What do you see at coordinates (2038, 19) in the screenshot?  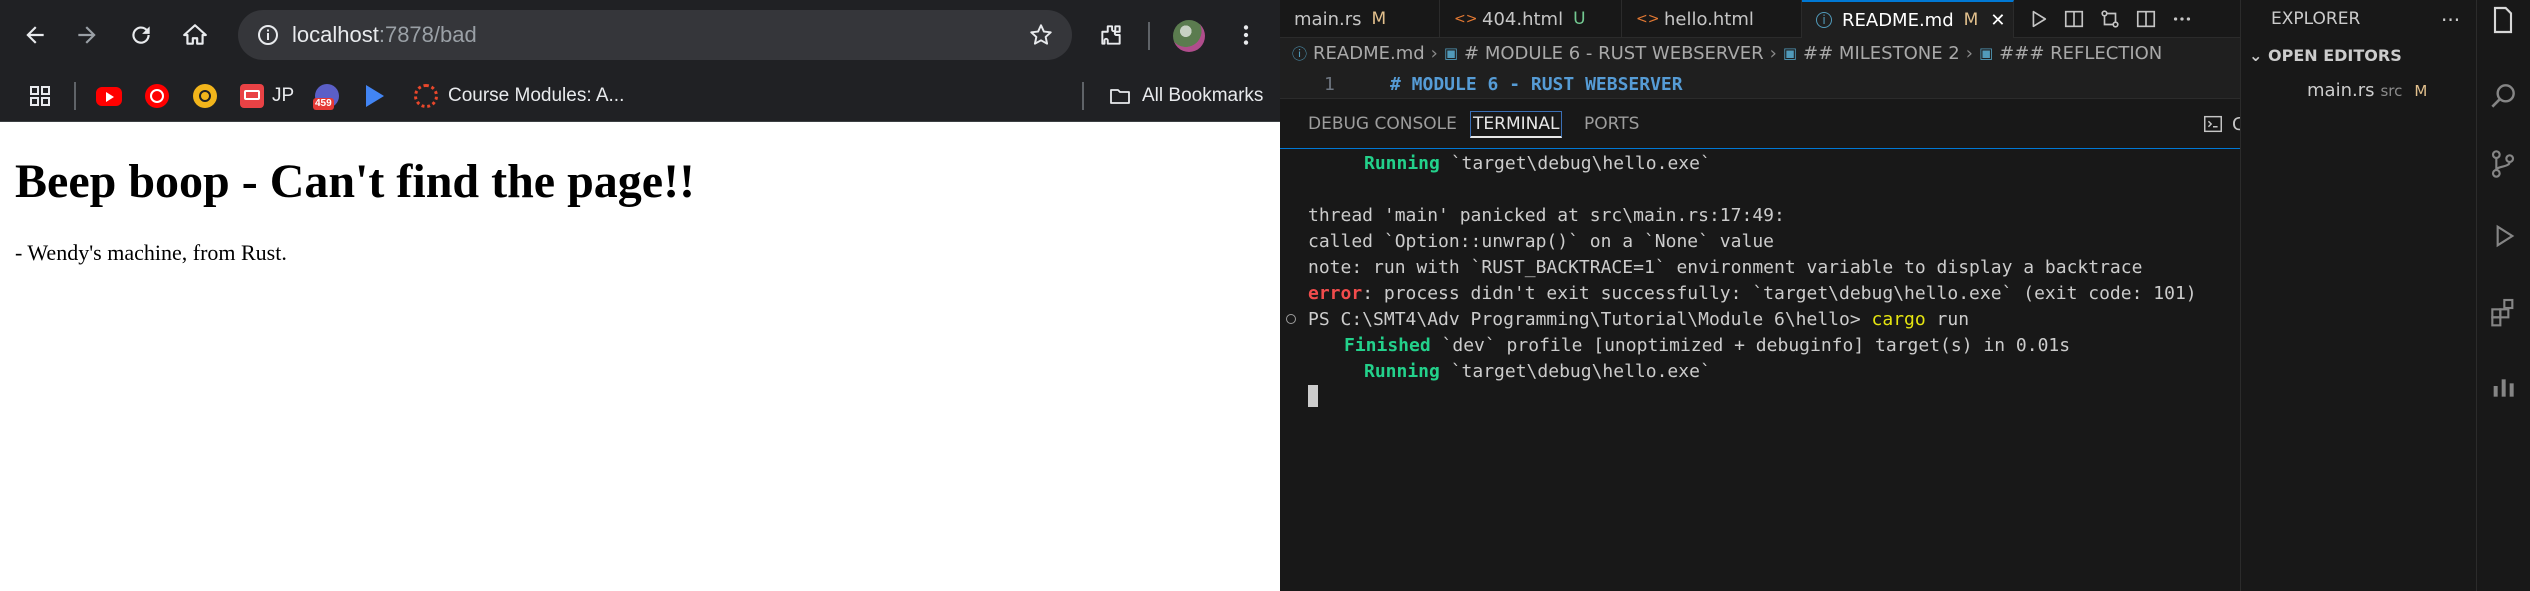 I see `run-icon` at bounding box center [2038, 19].